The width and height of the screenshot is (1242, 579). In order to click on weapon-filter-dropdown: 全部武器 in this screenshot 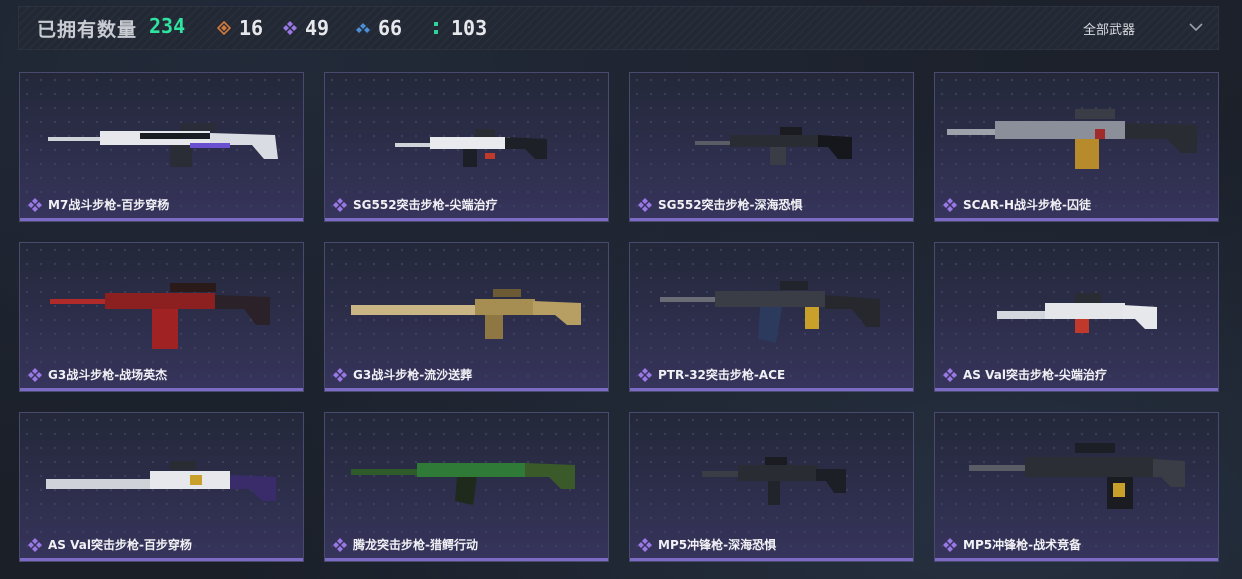, I will do `click(1109, 28)`.